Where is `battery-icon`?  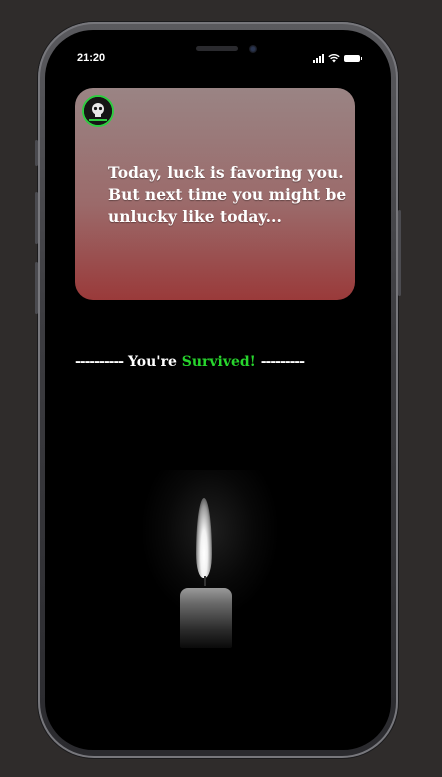 battery-icon is located at coordinates (353, 58).